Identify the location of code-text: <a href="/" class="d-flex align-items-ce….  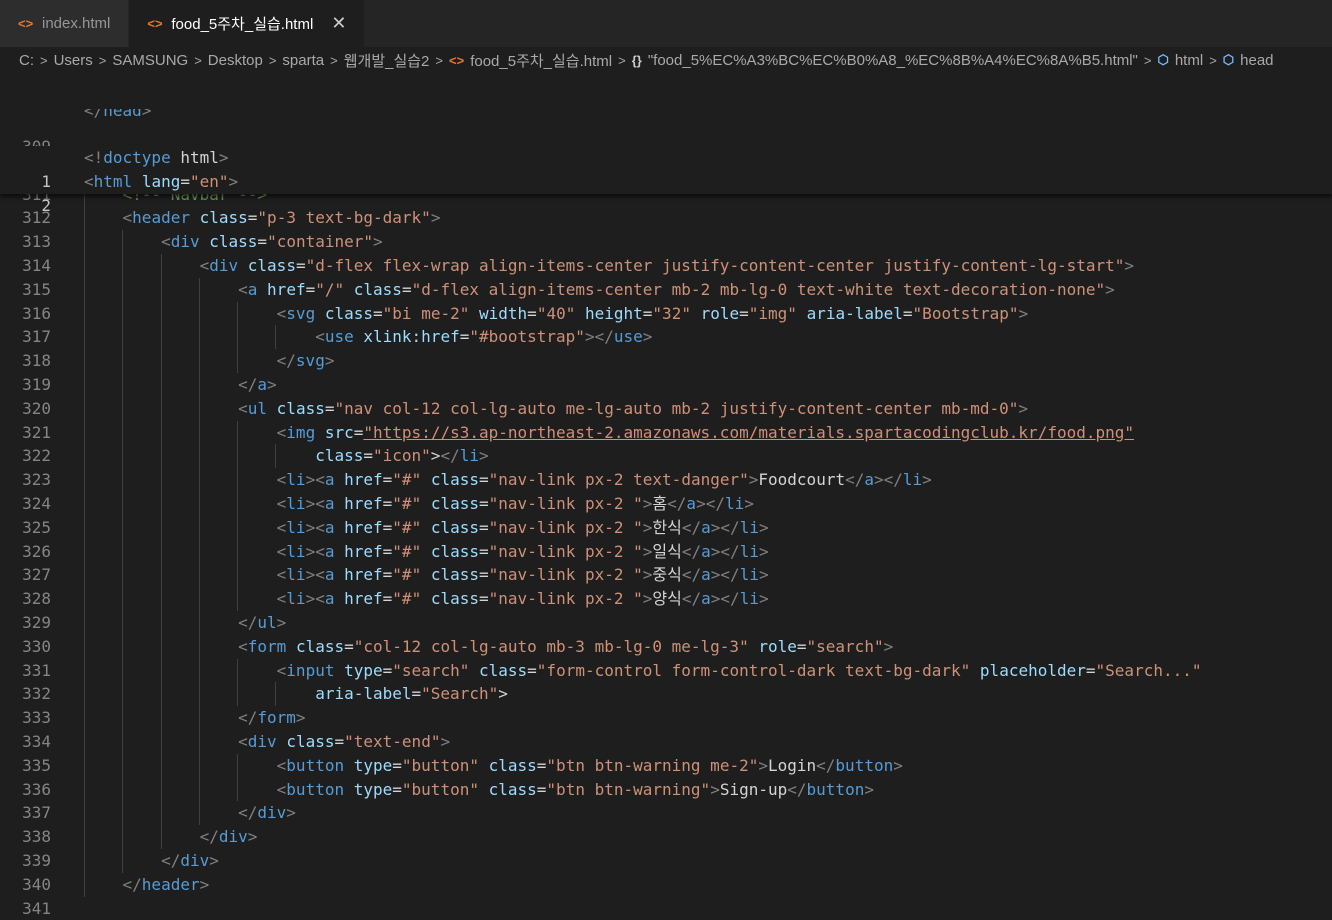
(676, 289).